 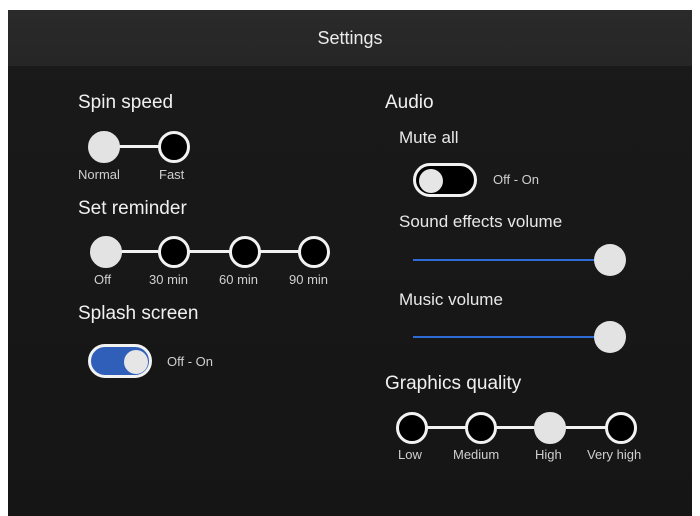 I want to click on set-reminder-30-min-label: 30 min, so click(x=169, y=279).